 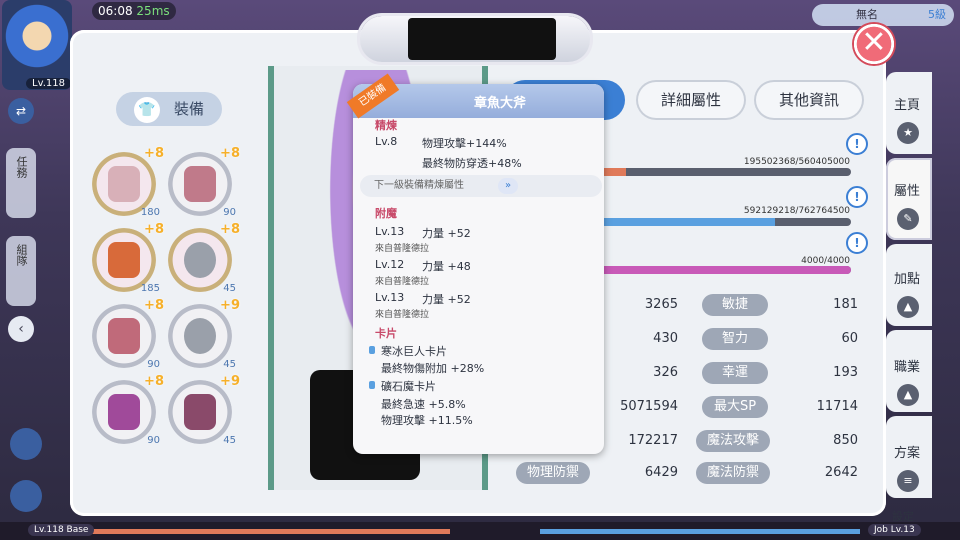 What do you see at coordinates (553, 473) in the screenshot?
I see `stat-label: 物理防禦` at bounding box center [553, 473].